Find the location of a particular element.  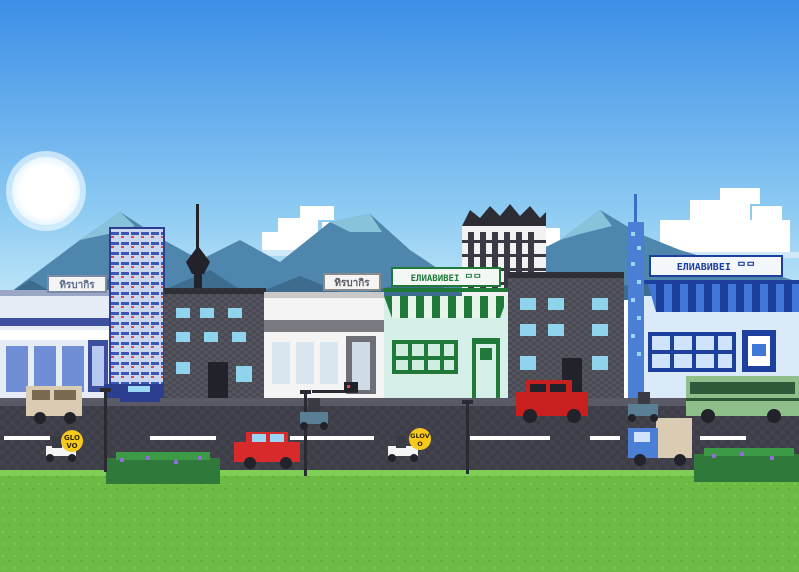

glovo-badge-2-text-top: GLOV is located at coordinates (420, 436).